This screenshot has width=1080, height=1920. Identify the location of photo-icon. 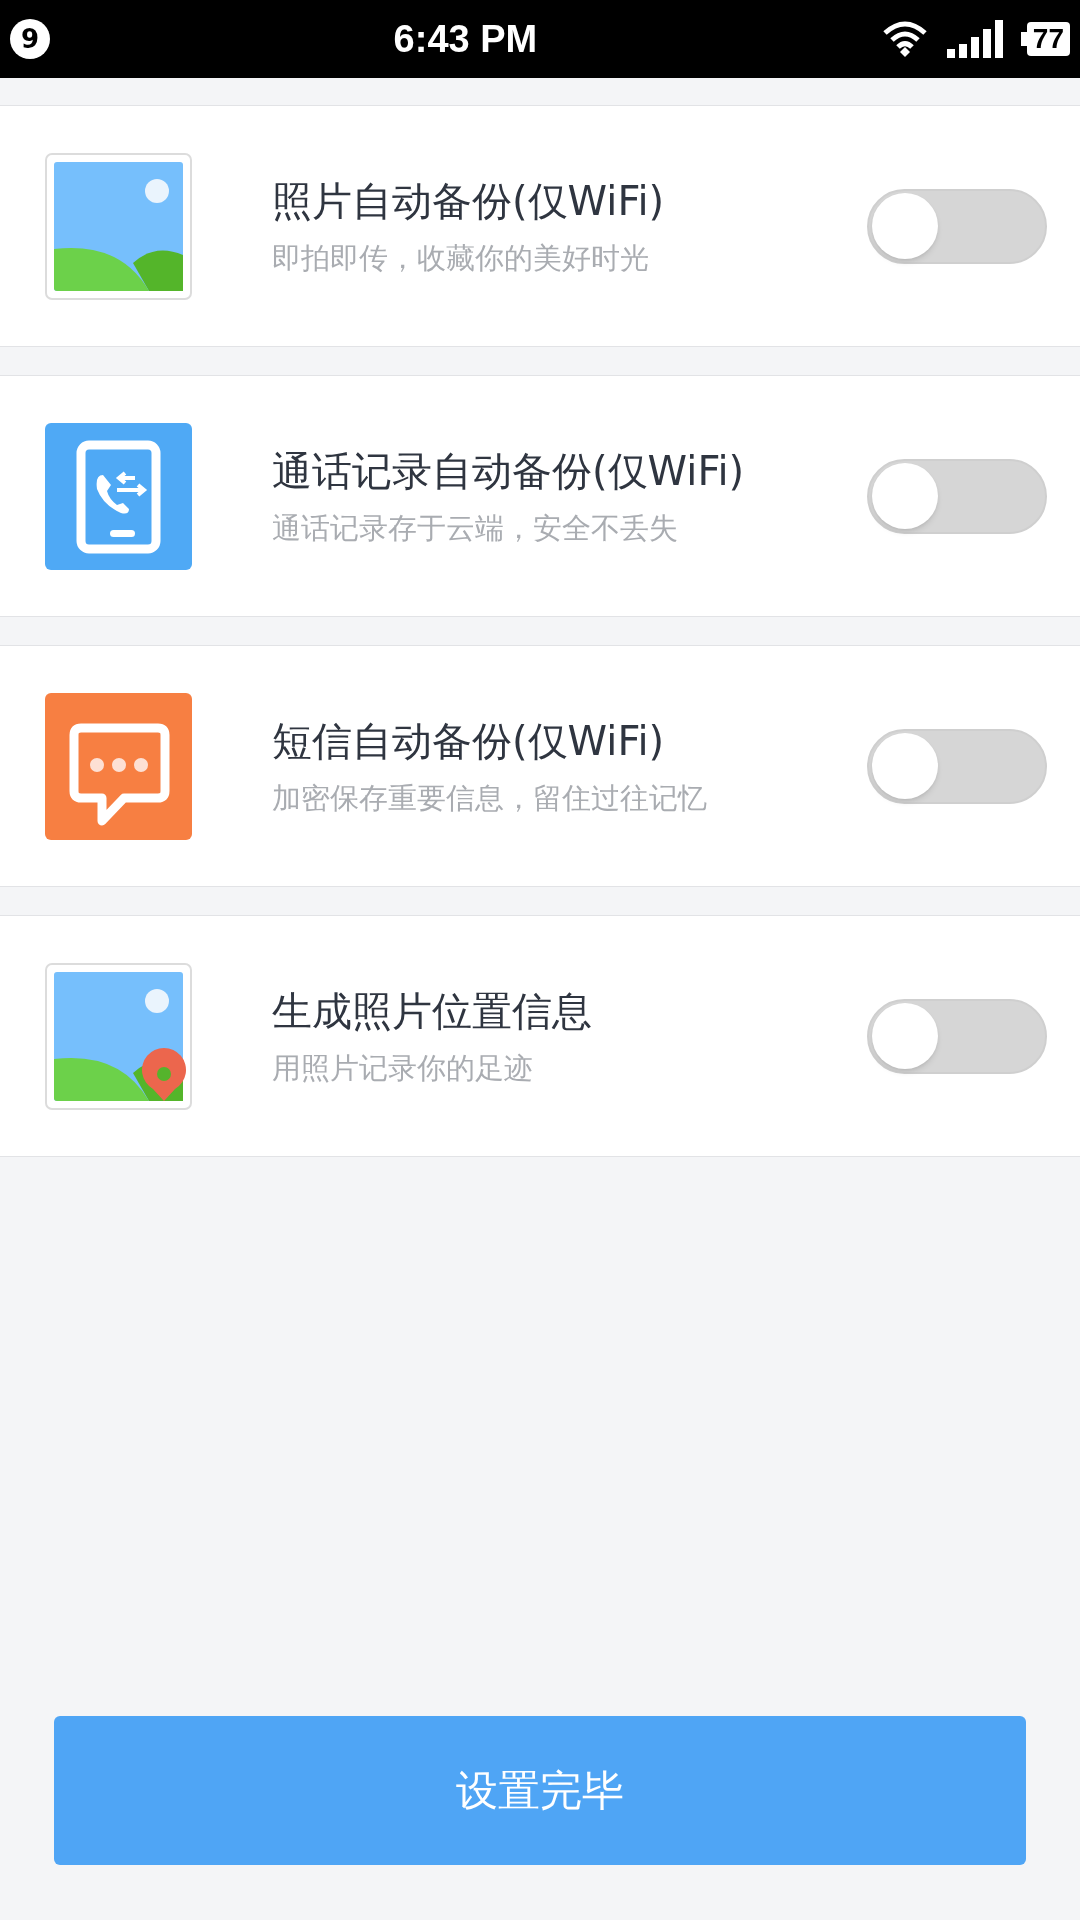
(118, 226).